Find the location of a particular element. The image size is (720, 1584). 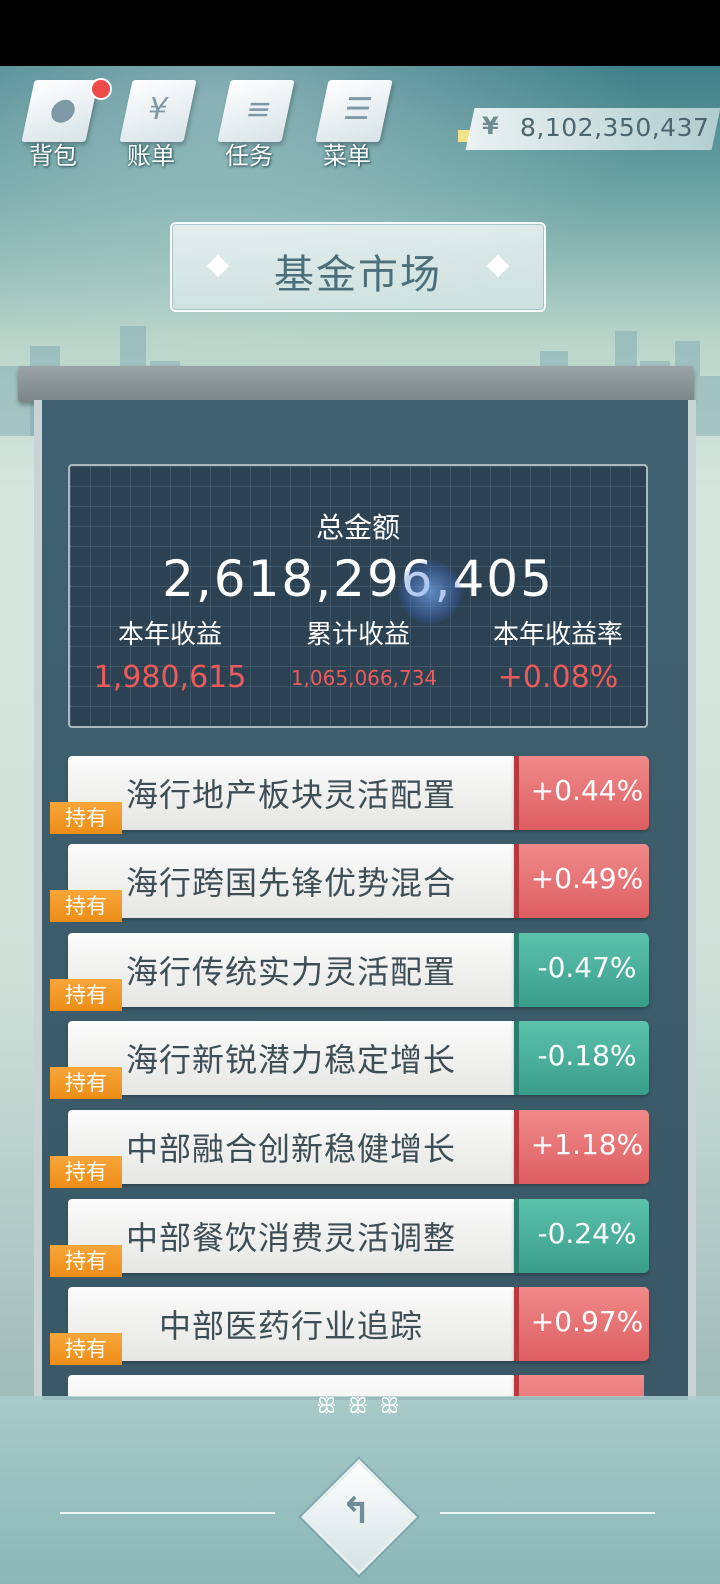

bill-button: ¥ 账单 is located at coordinates (161, 126).